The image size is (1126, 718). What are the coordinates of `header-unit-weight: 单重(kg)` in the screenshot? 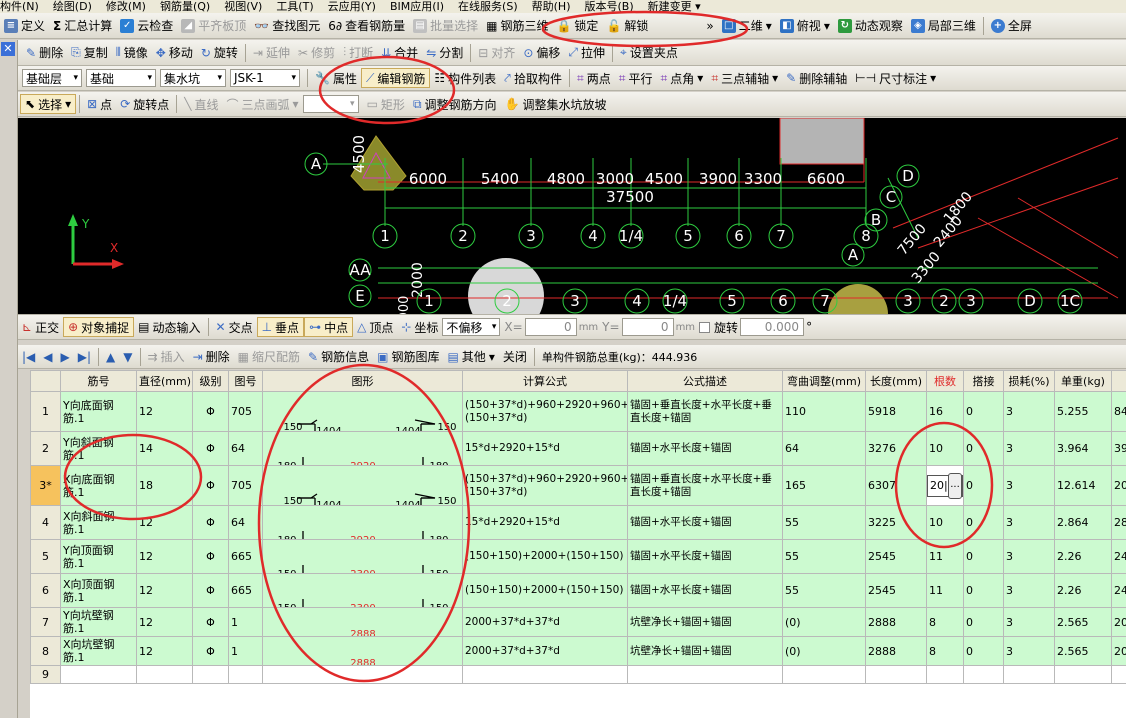 It's located at (1083, 381).